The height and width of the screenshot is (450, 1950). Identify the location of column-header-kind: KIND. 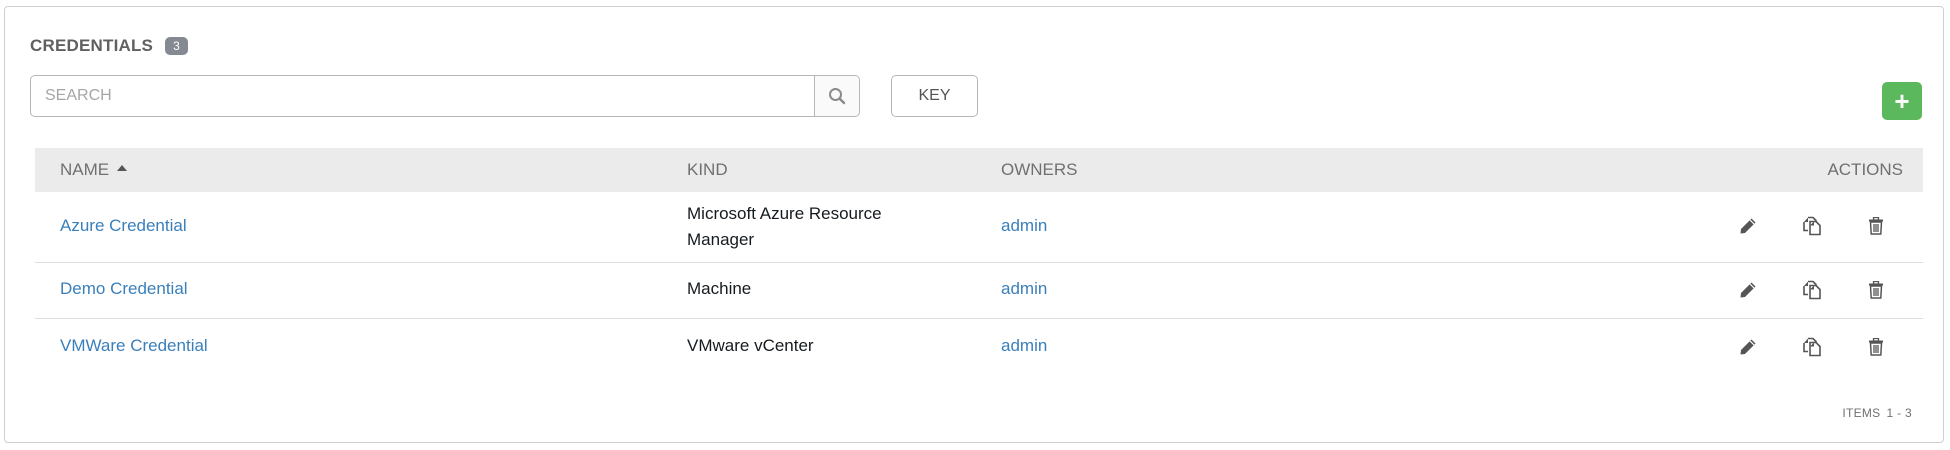
(707, 170).